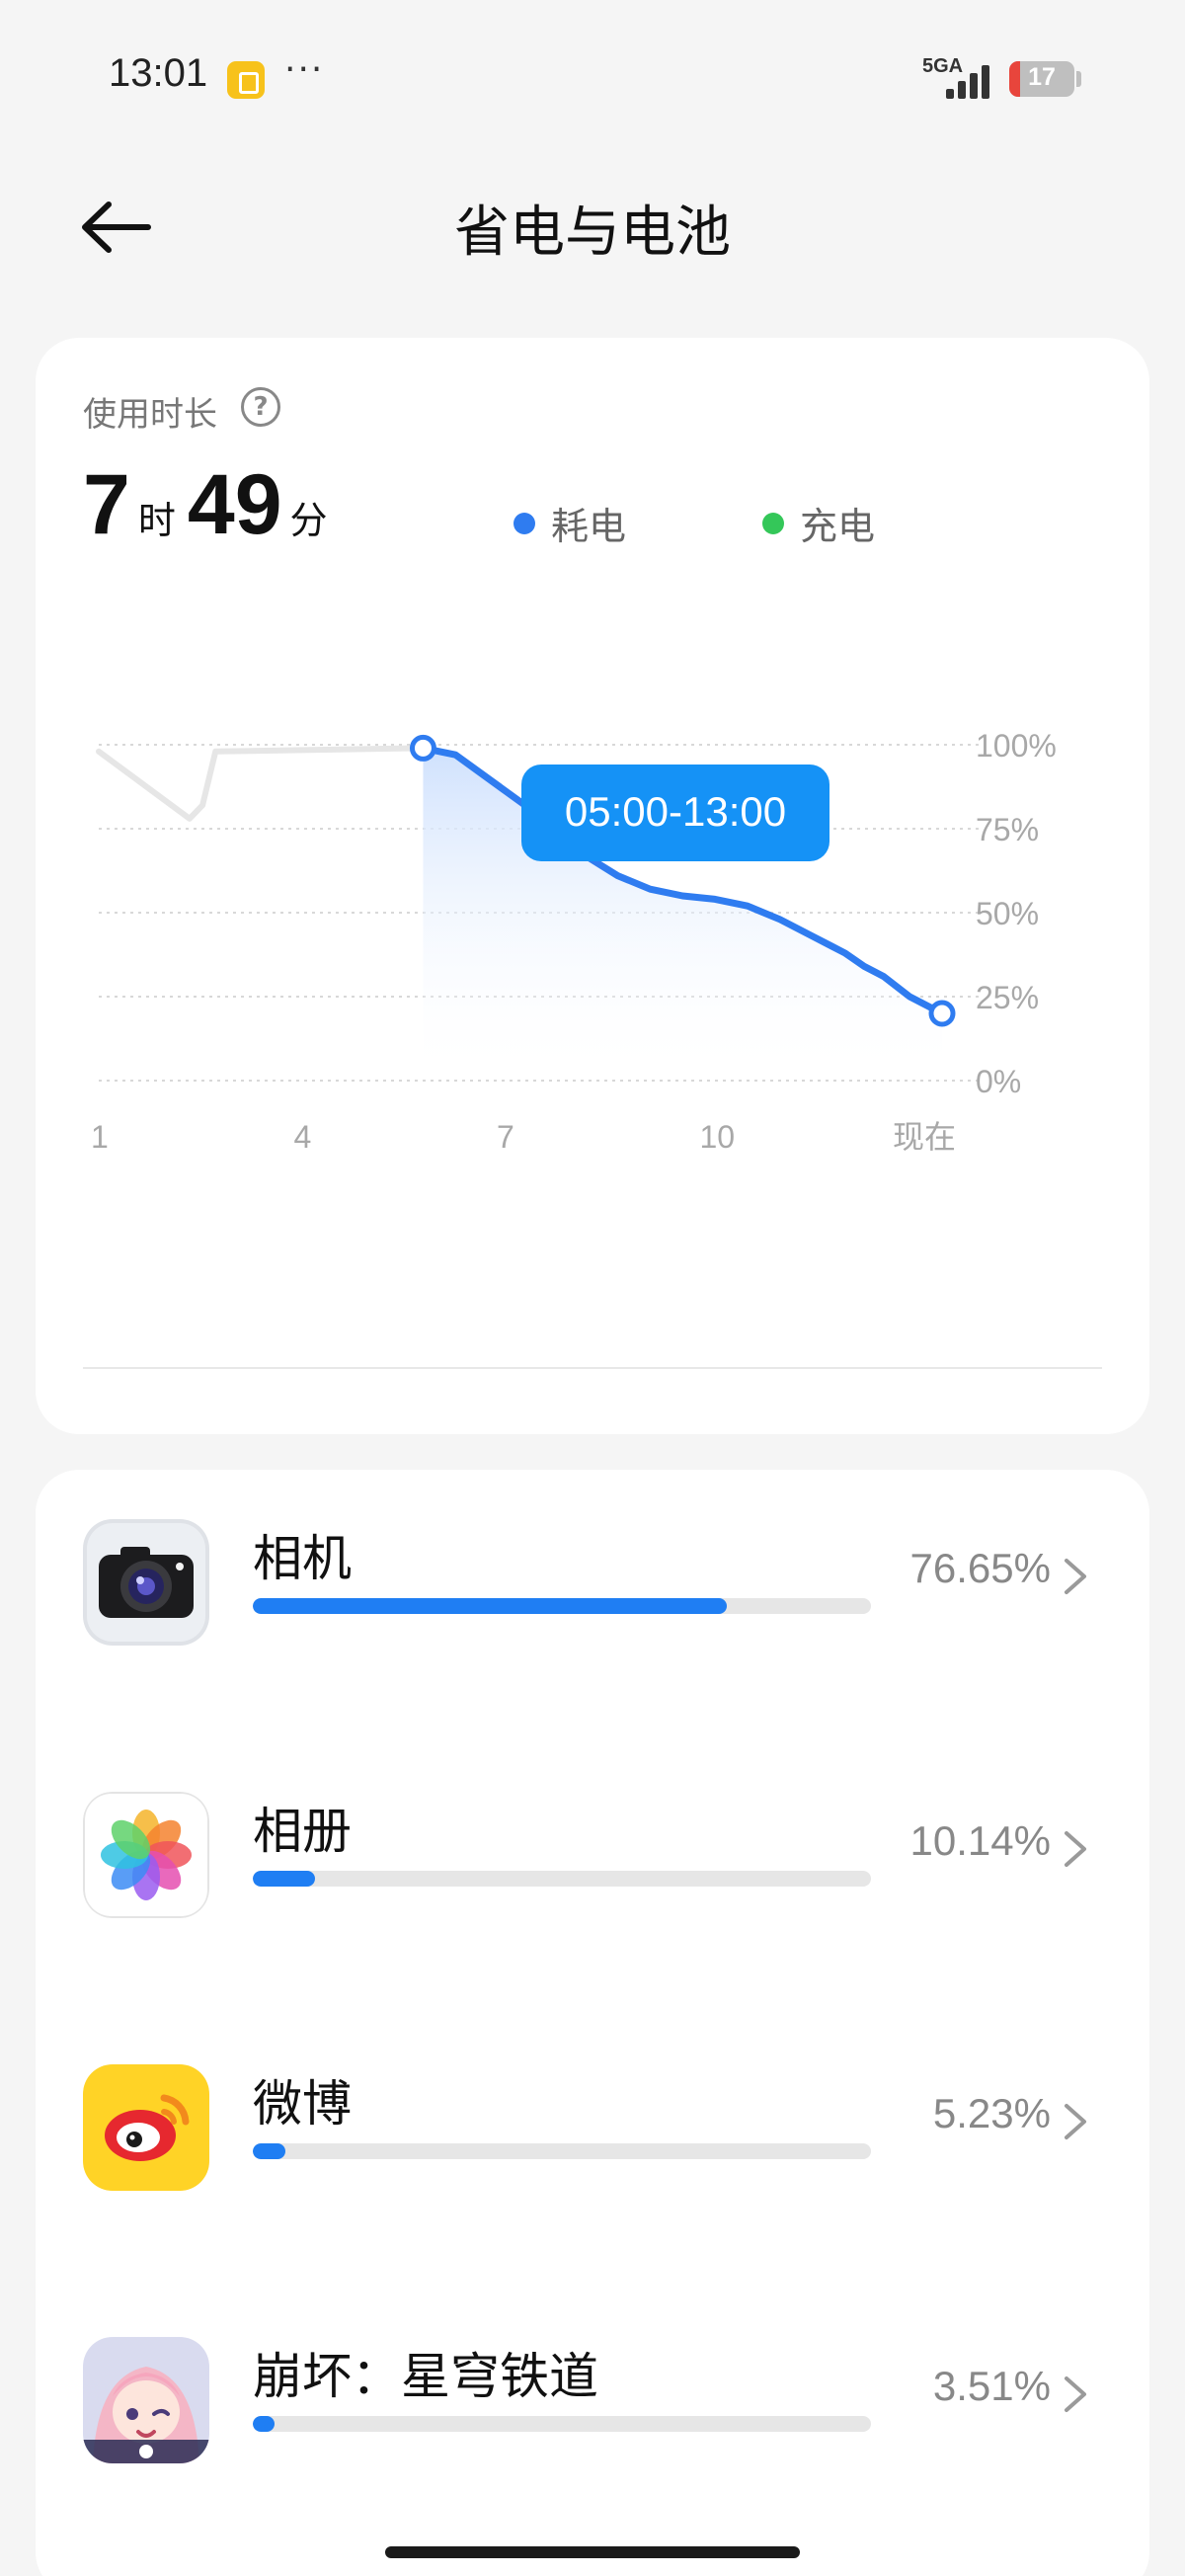 This screenshot has height=2576, width=1185. Describe the element at coordinates (159, 73) in the screenshot. I see `status-time: 13:01` at that location.